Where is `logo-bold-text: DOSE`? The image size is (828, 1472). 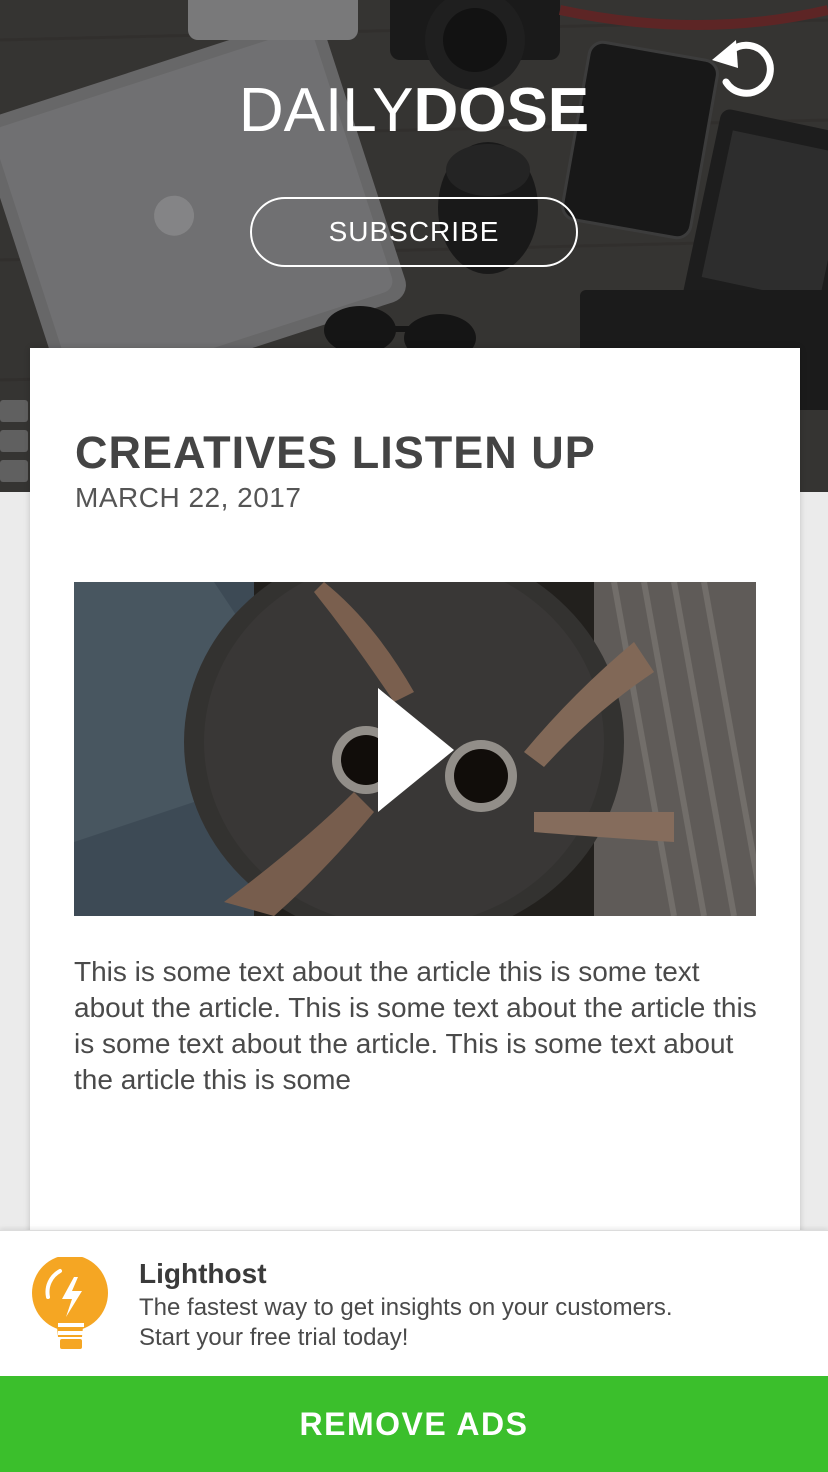
logo-bold-text: DOSE is located at coordinates (501, 110).